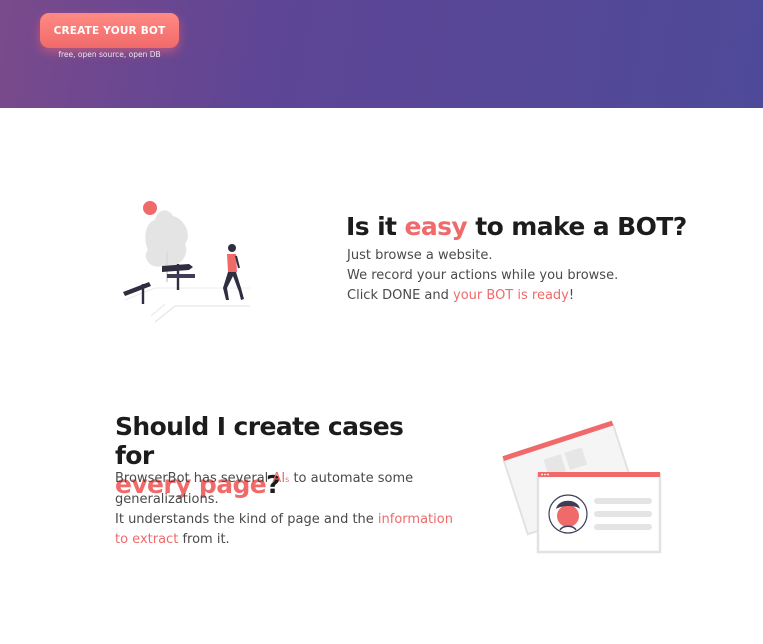 The width and height of the screenshot is (763, 644). Describe the element at coordinates (582, 487) in the screenshot. I see `browser-windows-profile-illustration` at that location.